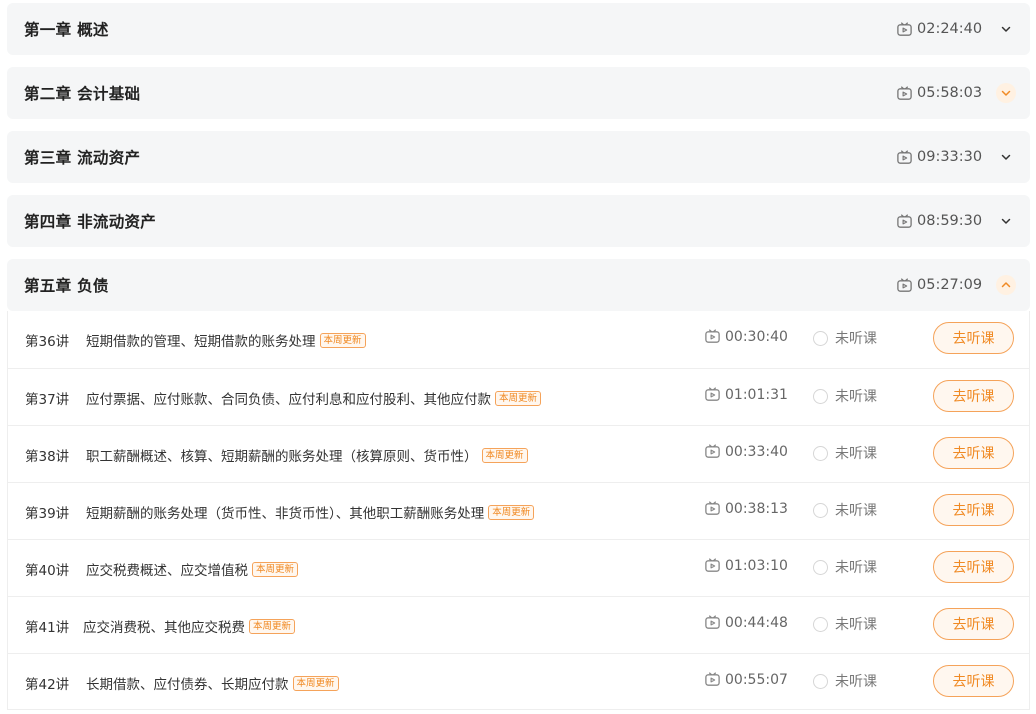  What do you see at coordinates (164, 628) in the screenshot?
I see `lesson-title-text: 应交消费税、其他应交税费` at bounding box center [164, 628].